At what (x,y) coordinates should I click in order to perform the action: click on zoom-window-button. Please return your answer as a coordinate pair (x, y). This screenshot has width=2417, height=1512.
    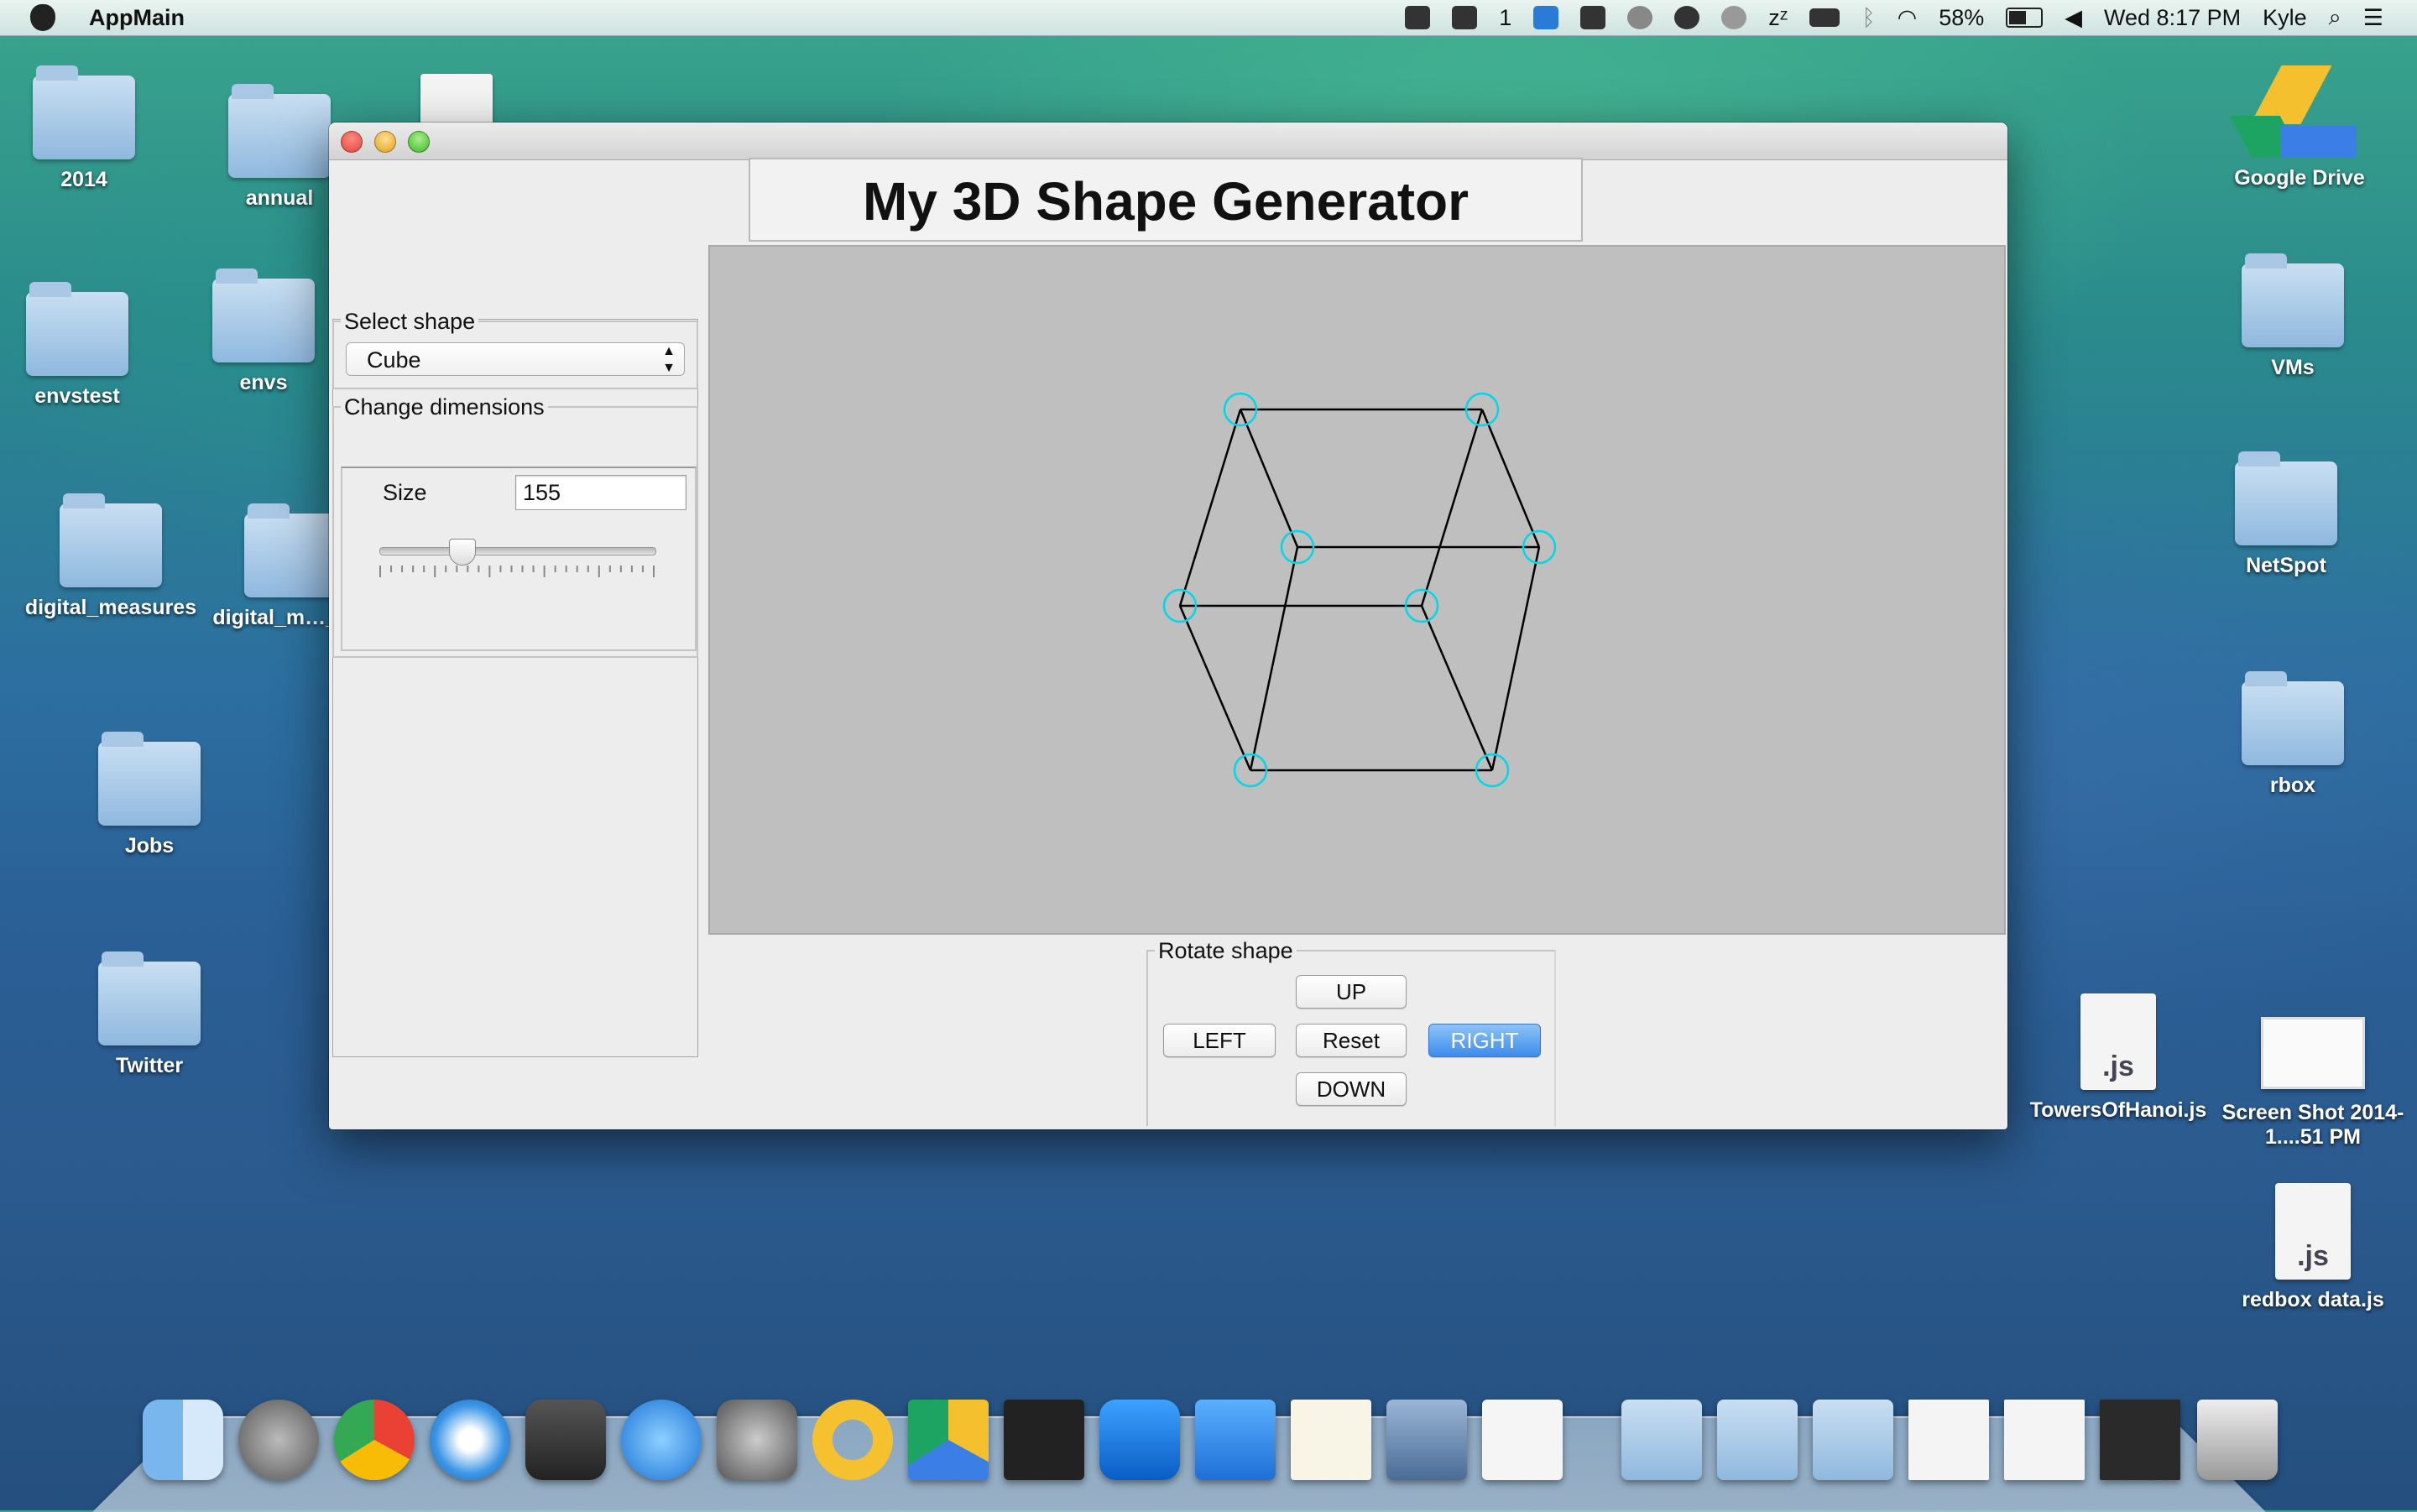
    Looking at the image, I should click on (419, 142).